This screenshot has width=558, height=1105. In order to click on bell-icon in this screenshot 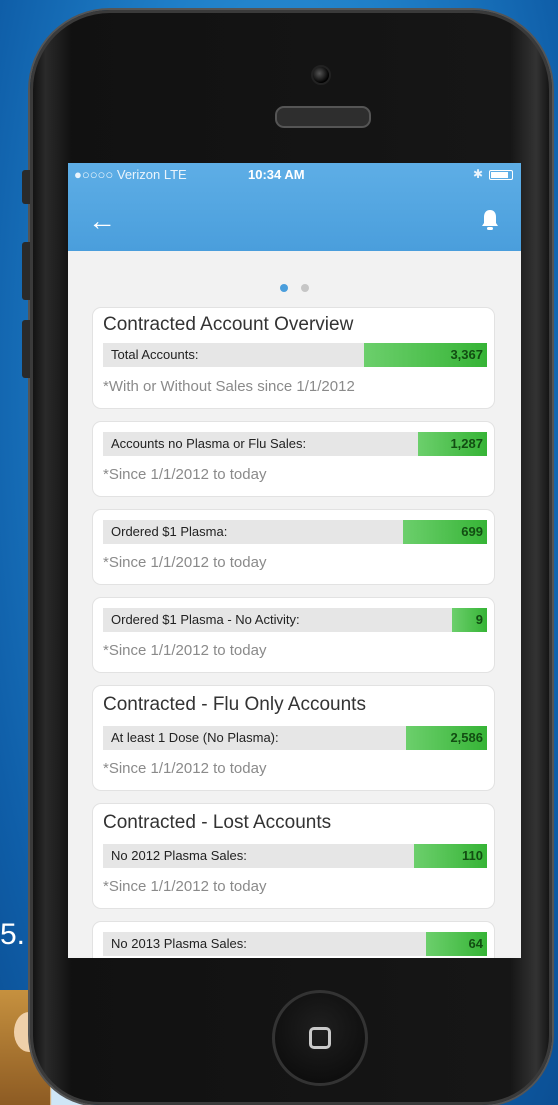, I will do `click(490, 220)`.